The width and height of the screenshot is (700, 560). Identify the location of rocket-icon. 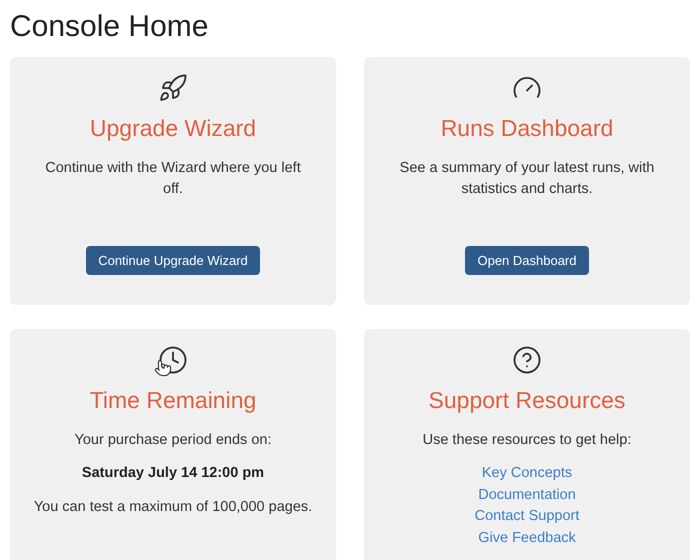
(173, 88).